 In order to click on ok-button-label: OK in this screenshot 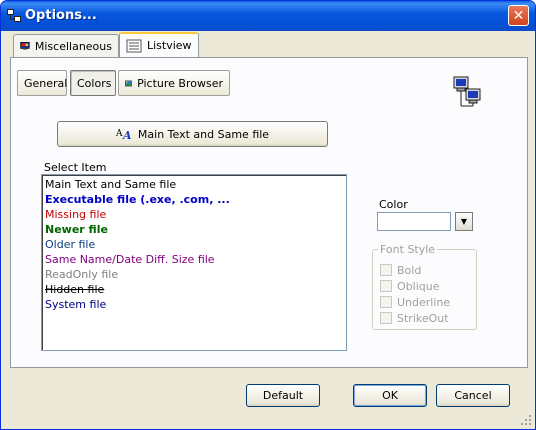, I will do `click(390, 395)`.